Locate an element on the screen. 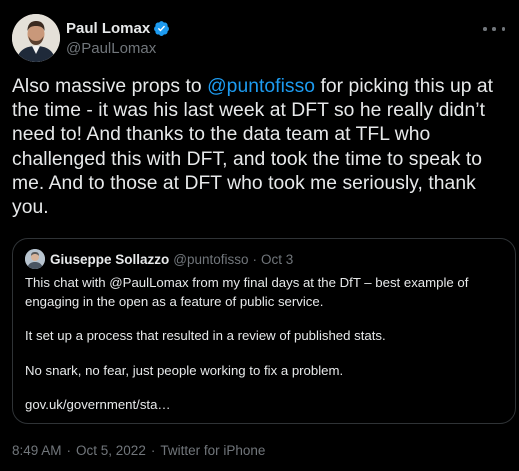  quoted-tweet-header: Giuseppe Sollazzo @puntofisso · Oct 3 is located at coordinates (159, 259).